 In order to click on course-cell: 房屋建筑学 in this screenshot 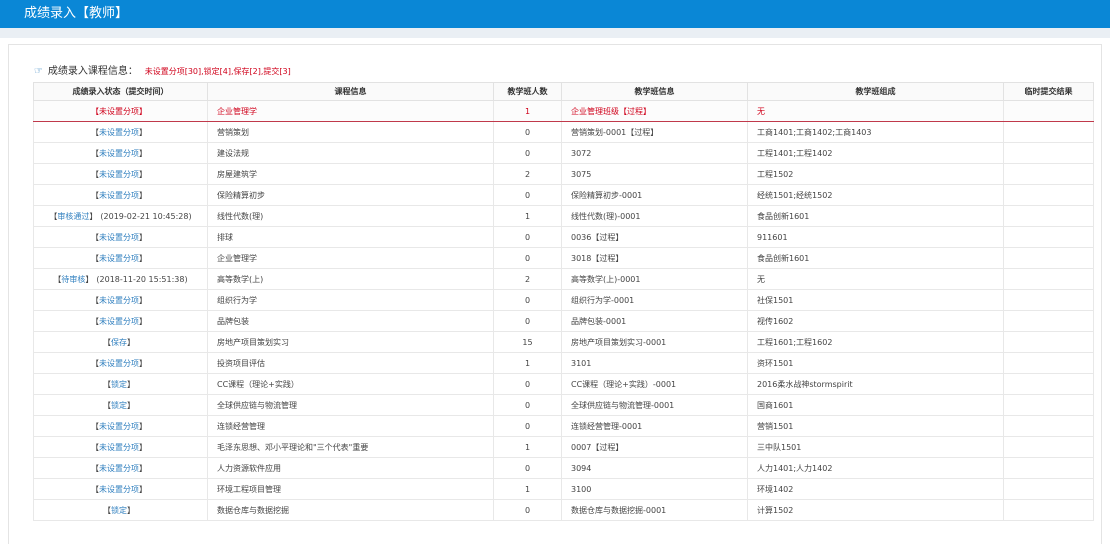, I will do `click(350, 174)`.